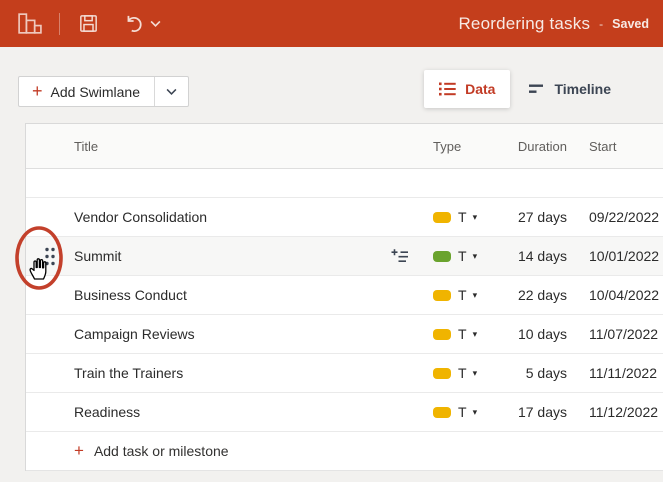 Image resolution: width=663 pixels, height=482 pixels. Describe the element at coordinates (548, 334) in the screenshot. I see `task-duration: 10 days` at that location.